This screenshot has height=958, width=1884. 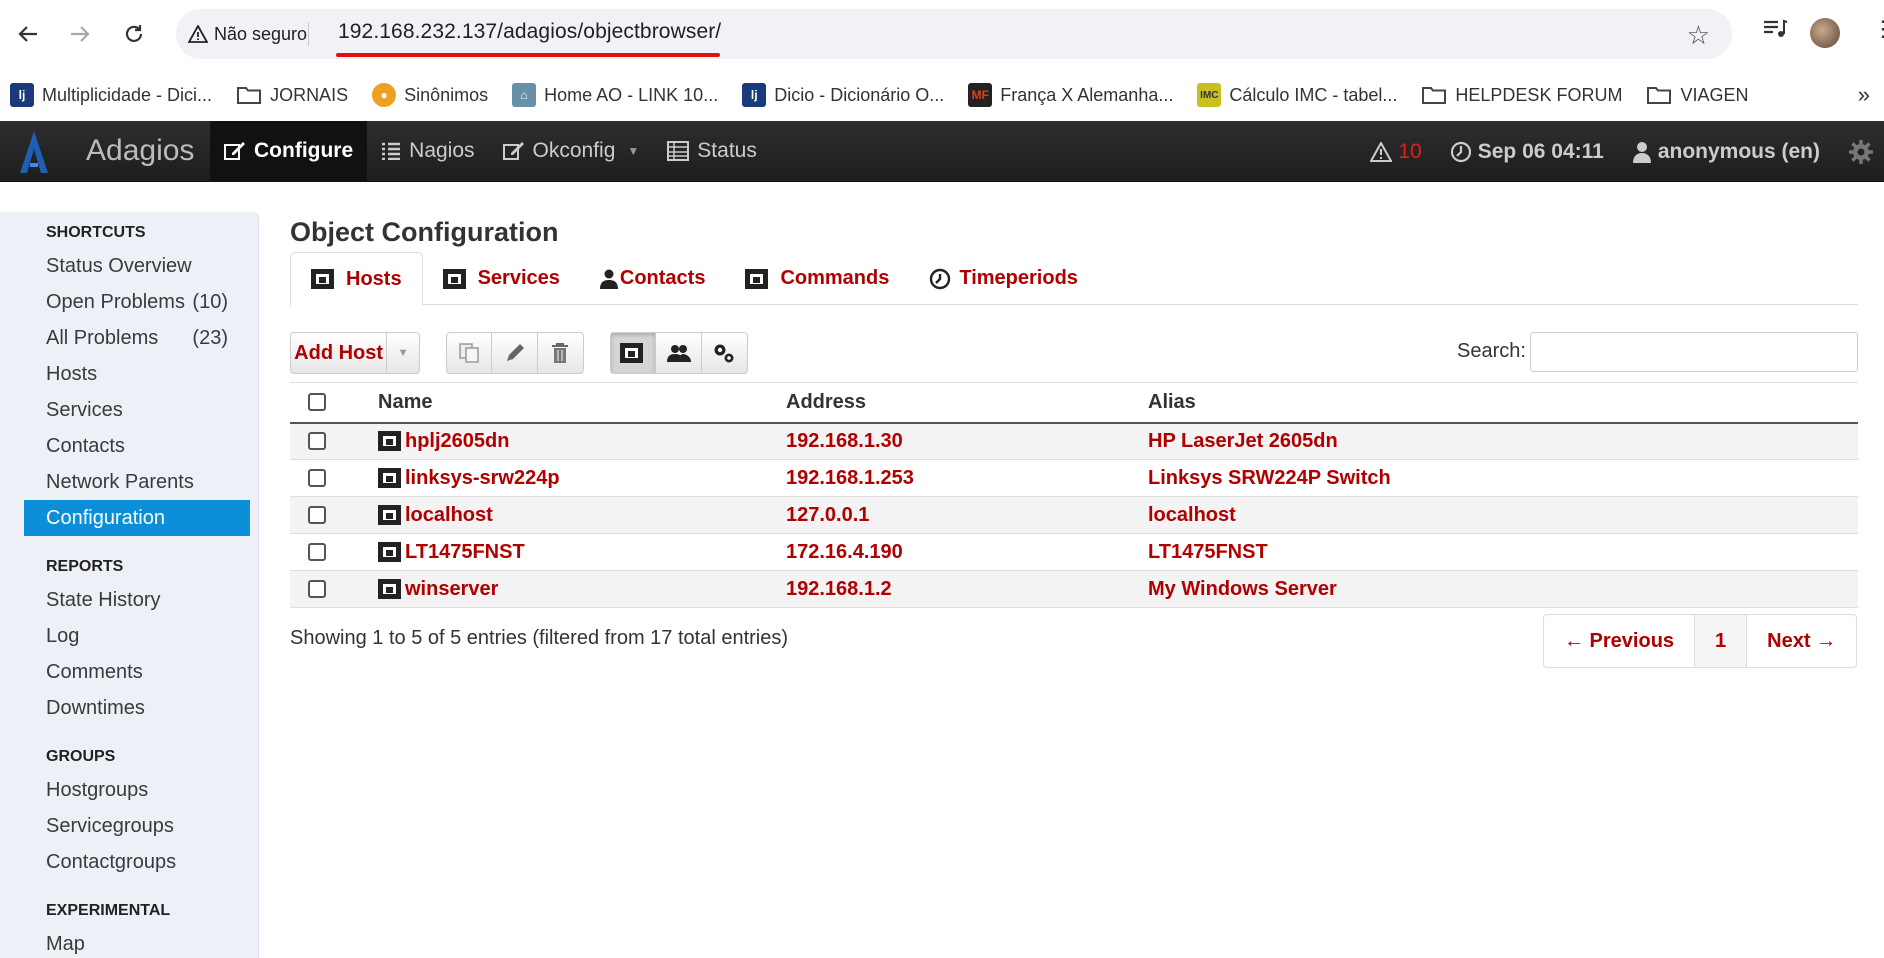 What do you see at coordinates (1878, 29) in the screenshot?
I see `browser-menu-icon: ⋮` at bounding box center [1878, 29].